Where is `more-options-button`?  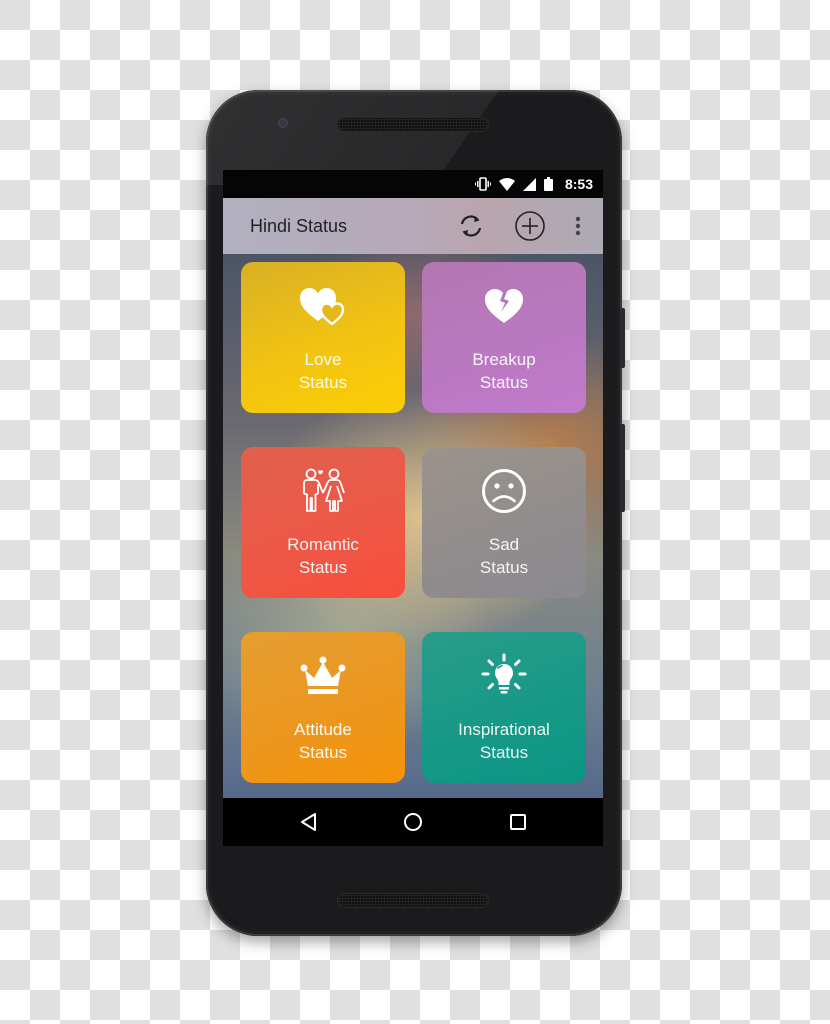 more-options-button is located at coordinates (578, 226).